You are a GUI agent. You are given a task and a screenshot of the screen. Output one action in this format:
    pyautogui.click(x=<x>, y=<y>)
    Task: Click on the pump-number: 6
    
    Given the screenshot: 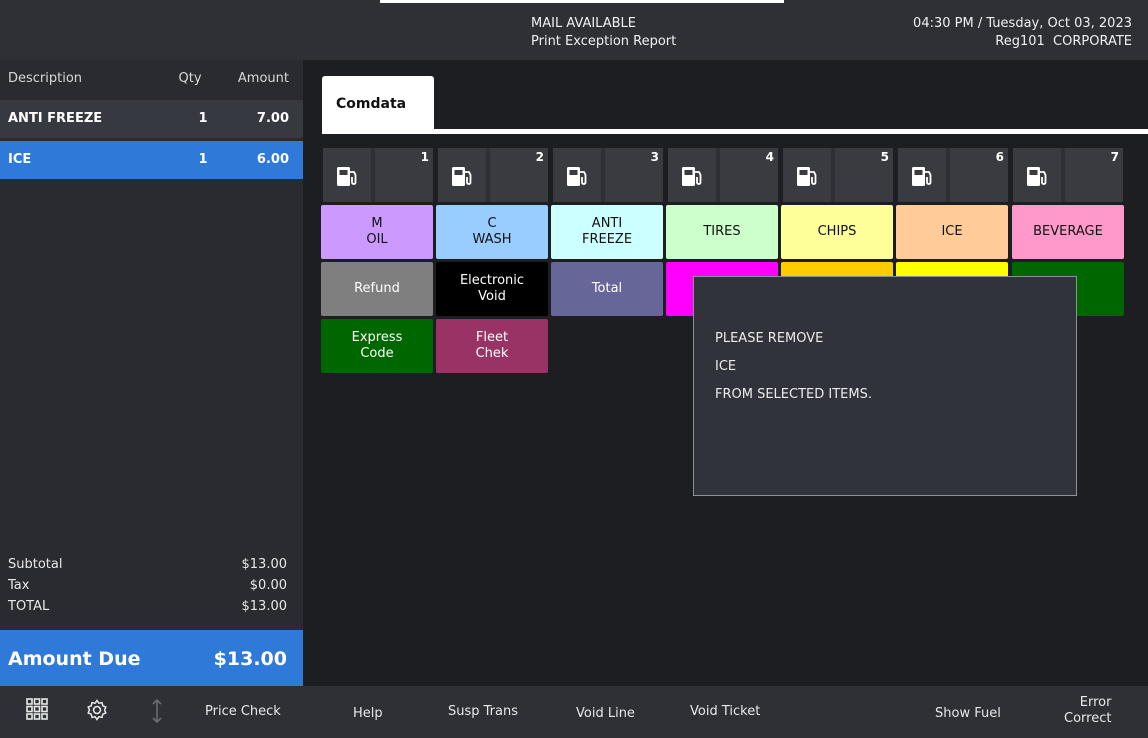 What is the action you would take?
    pyautogui.click(x=999, y=157)
    